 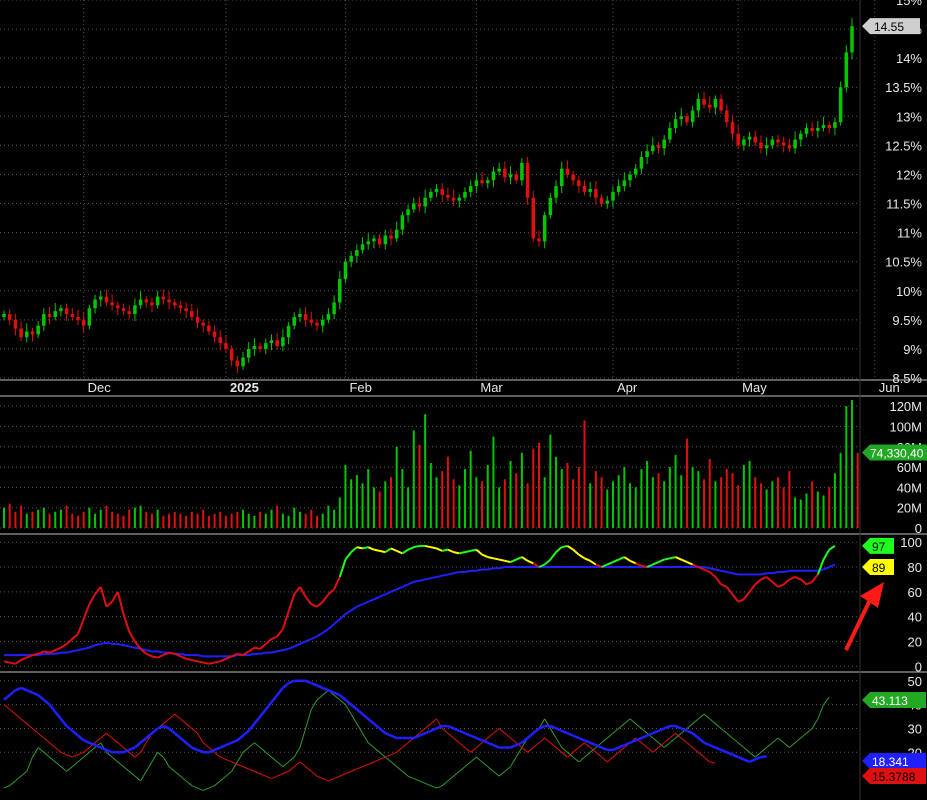 I want to click on y-tick-label: 11%, so click(x=909, y=233).